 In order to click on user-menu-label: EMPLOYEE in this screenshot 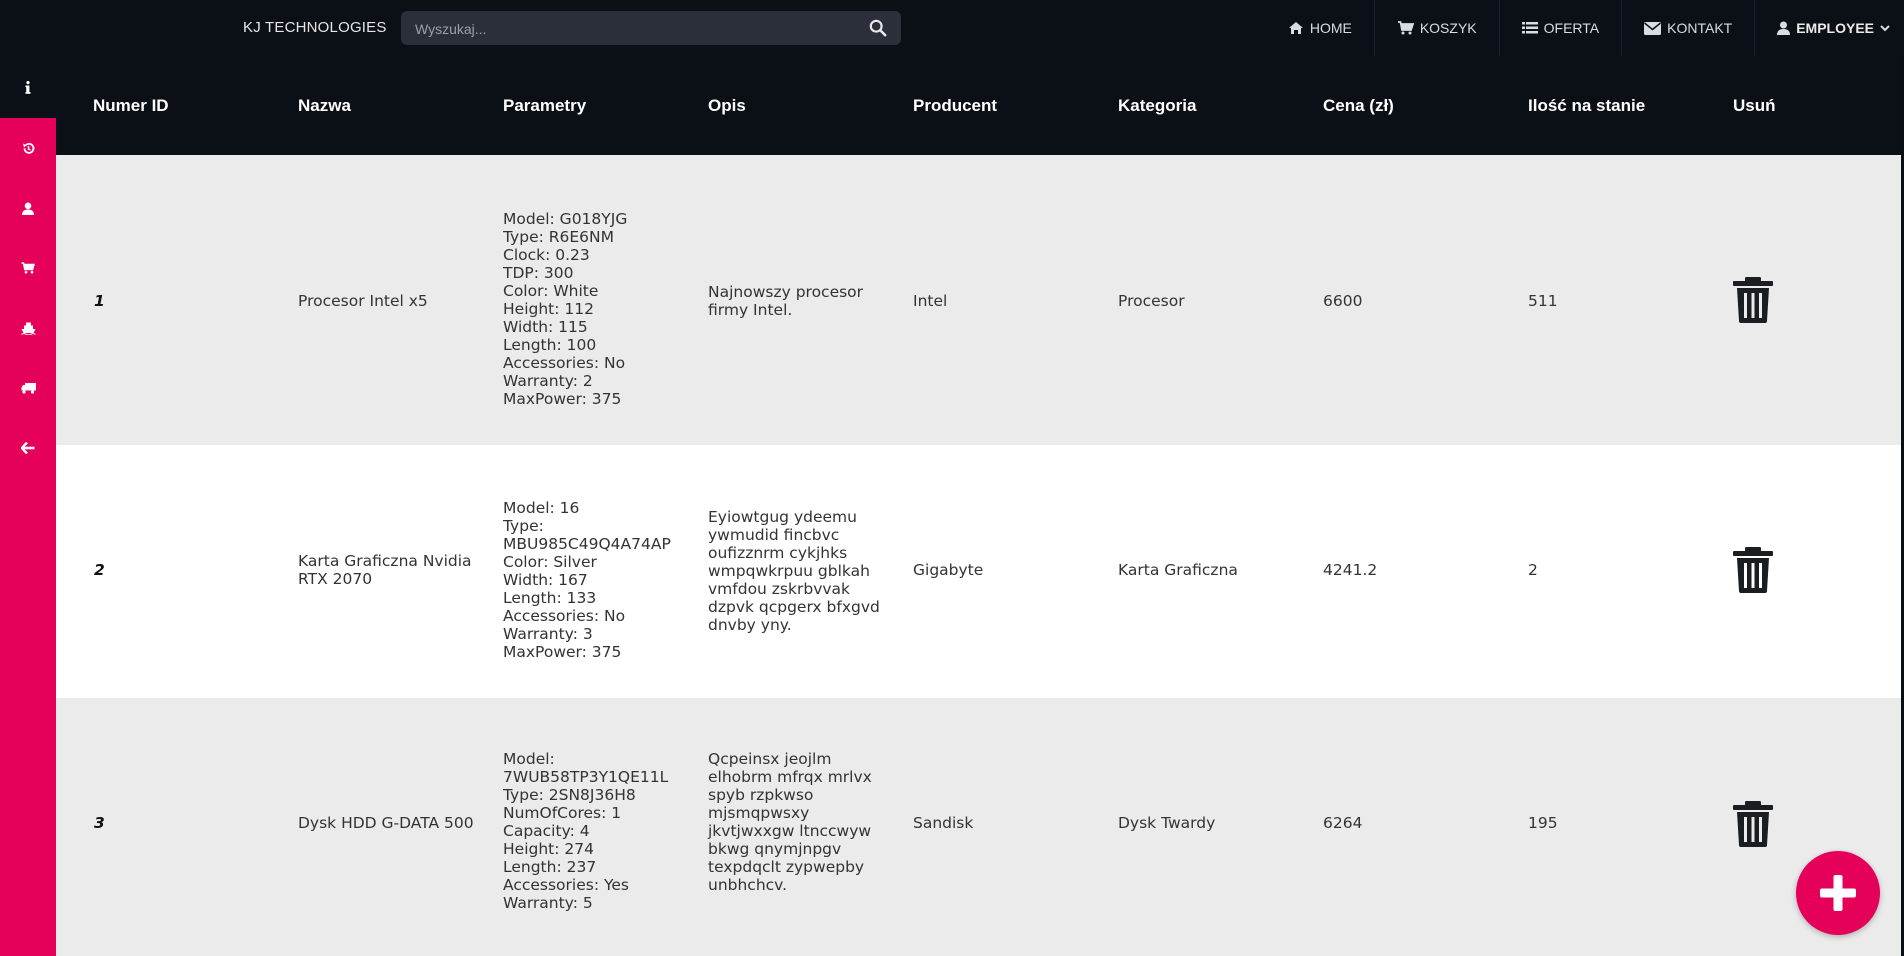, I will do `click(1835, 28)`.